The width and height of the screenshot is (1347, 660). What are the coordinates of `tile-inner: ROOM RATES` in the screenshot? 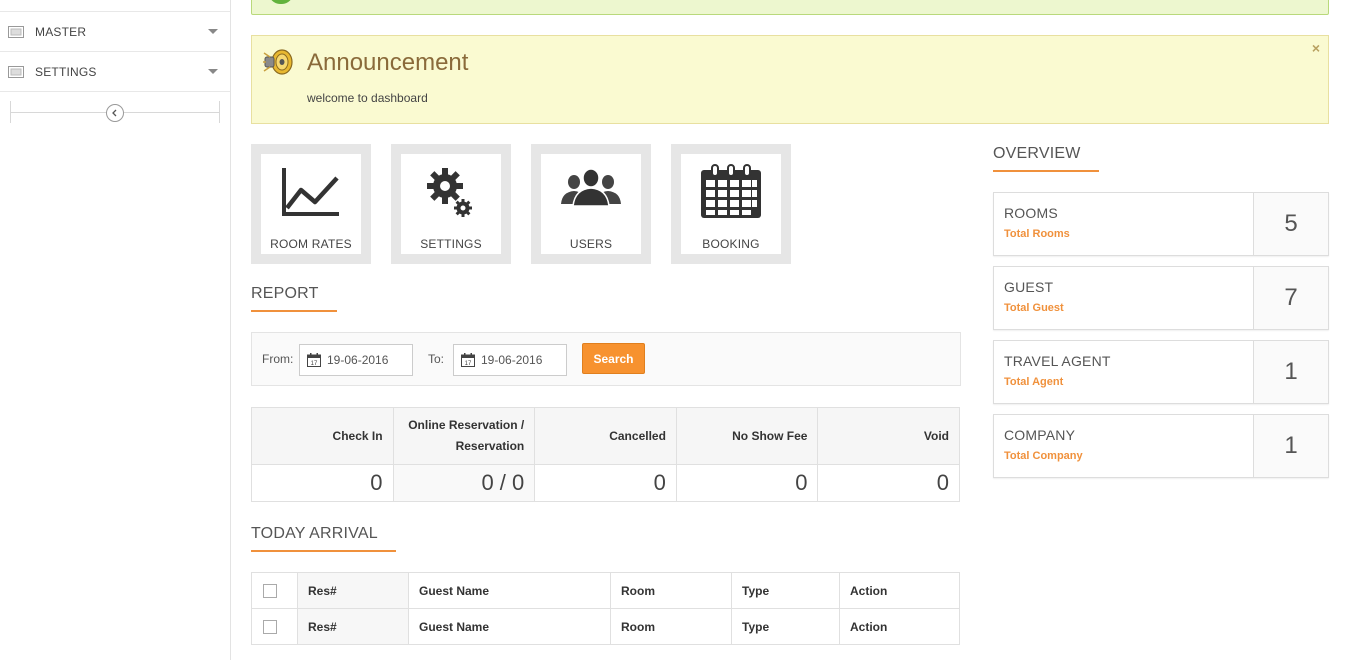 It's located at (311, 204).